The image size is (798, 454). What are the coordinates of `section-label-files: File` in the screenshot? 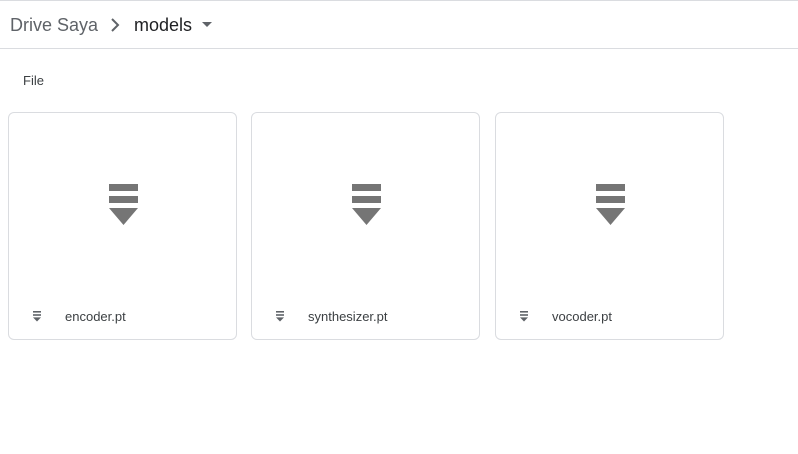 It's located at (33, 80).